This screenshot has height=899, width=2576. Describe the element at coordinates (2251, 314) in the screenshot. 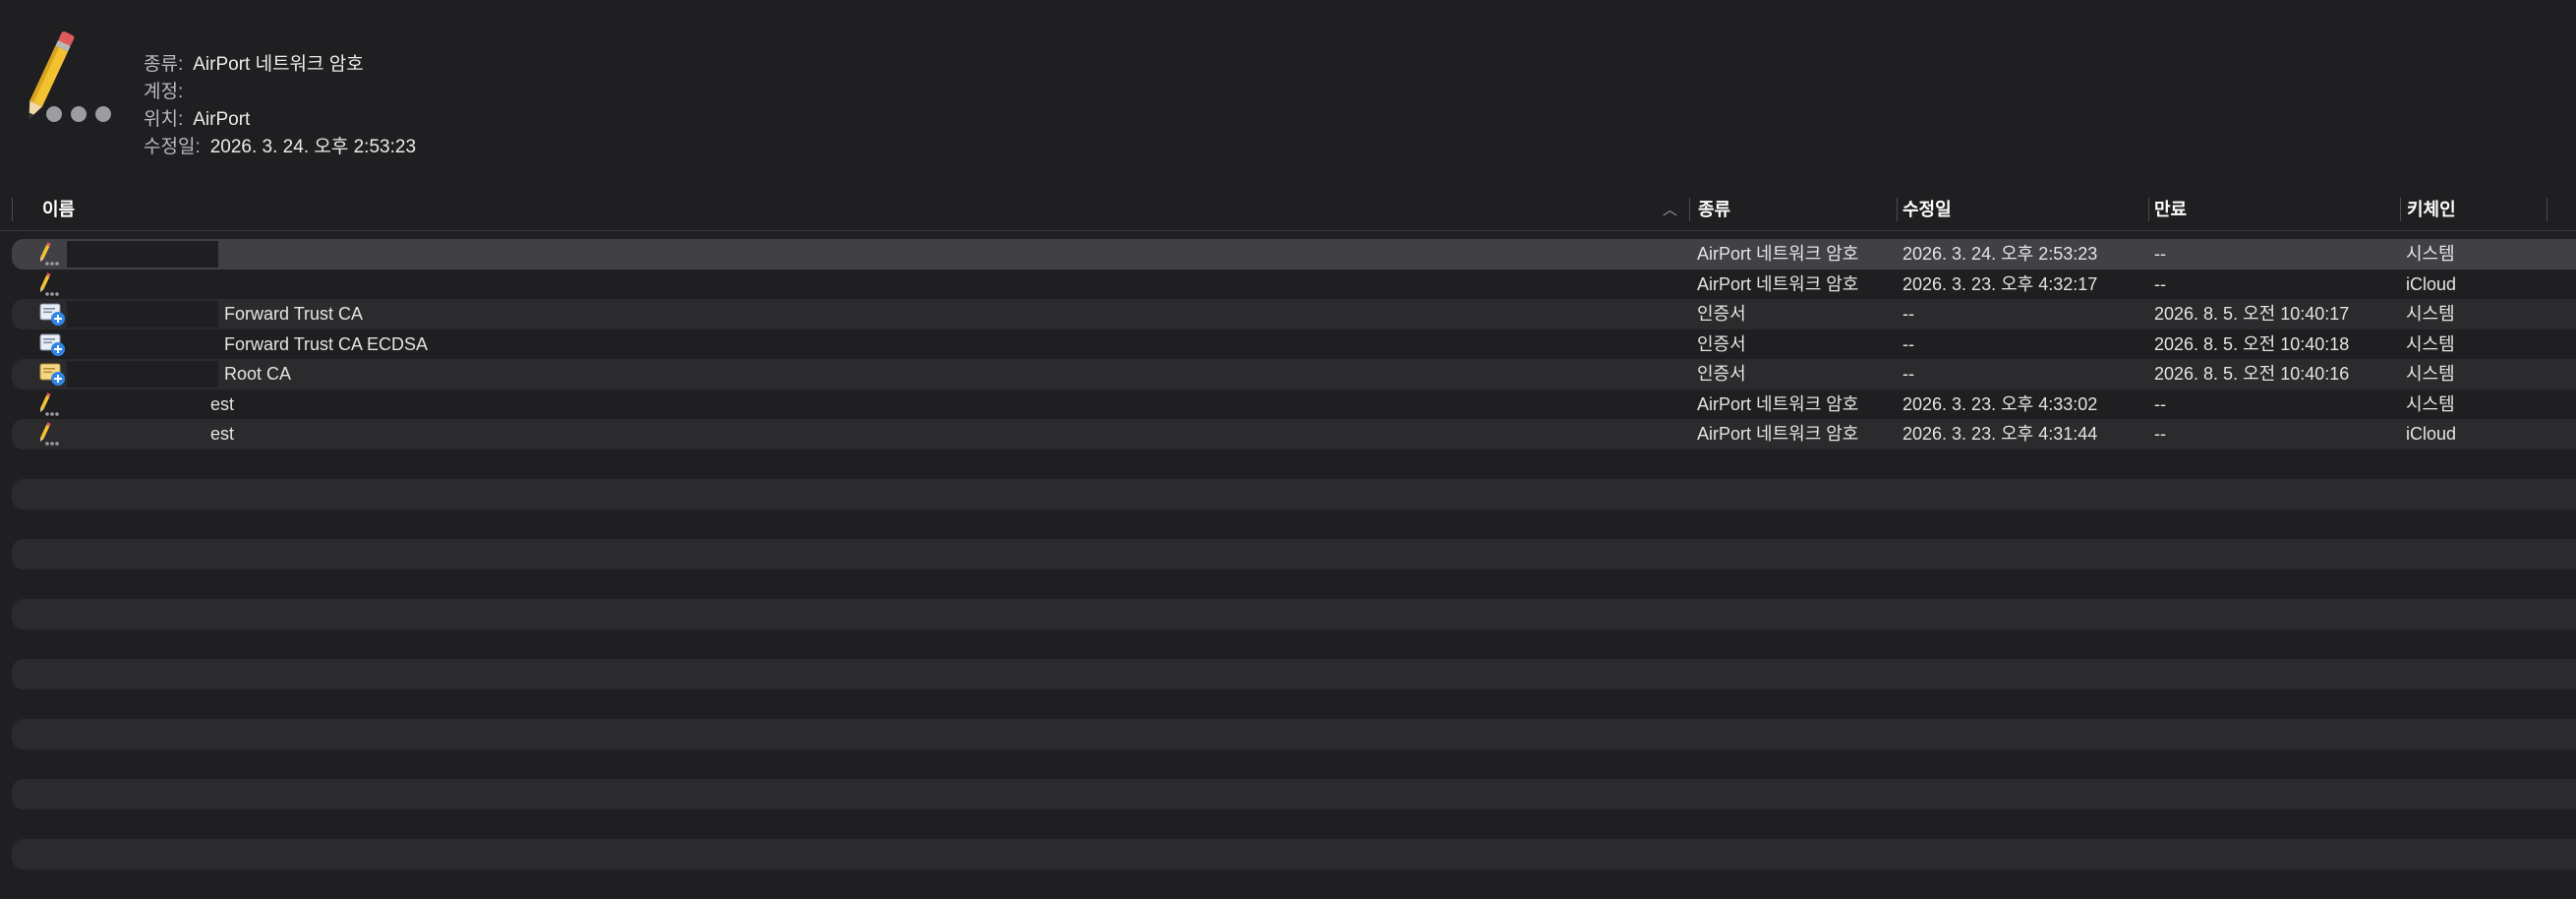

I see `row-expires: 2026. 8. 5. 오전 10:40:17` at that location.